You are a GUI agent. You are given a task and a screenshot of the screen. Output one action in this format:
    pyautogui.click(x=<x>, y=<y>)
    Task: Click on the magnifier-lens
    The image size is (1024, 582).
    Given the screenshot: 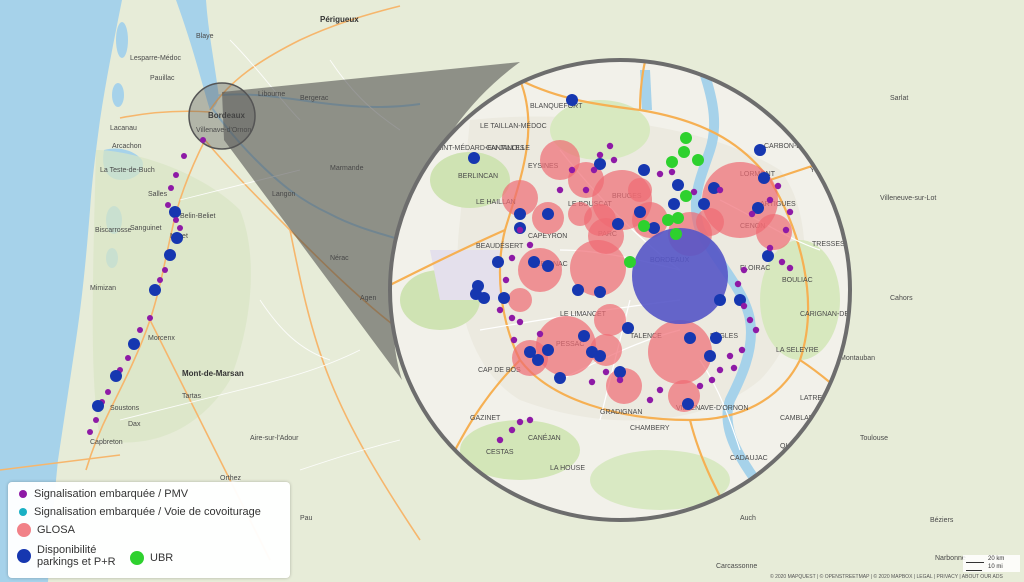 What is the action you would take?
    pyautogui.click(x=222, y=116)
    